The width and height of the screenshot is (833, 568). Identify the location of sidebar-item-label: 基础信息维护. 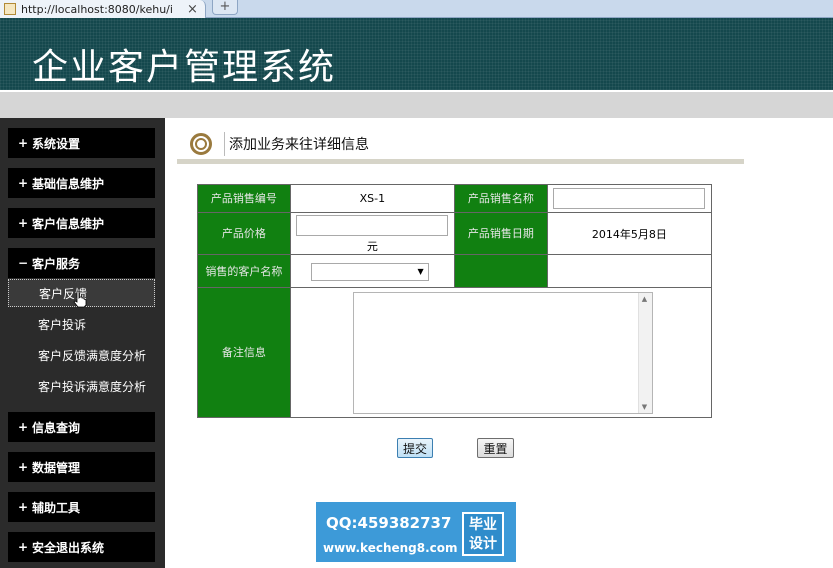
(68, 183).